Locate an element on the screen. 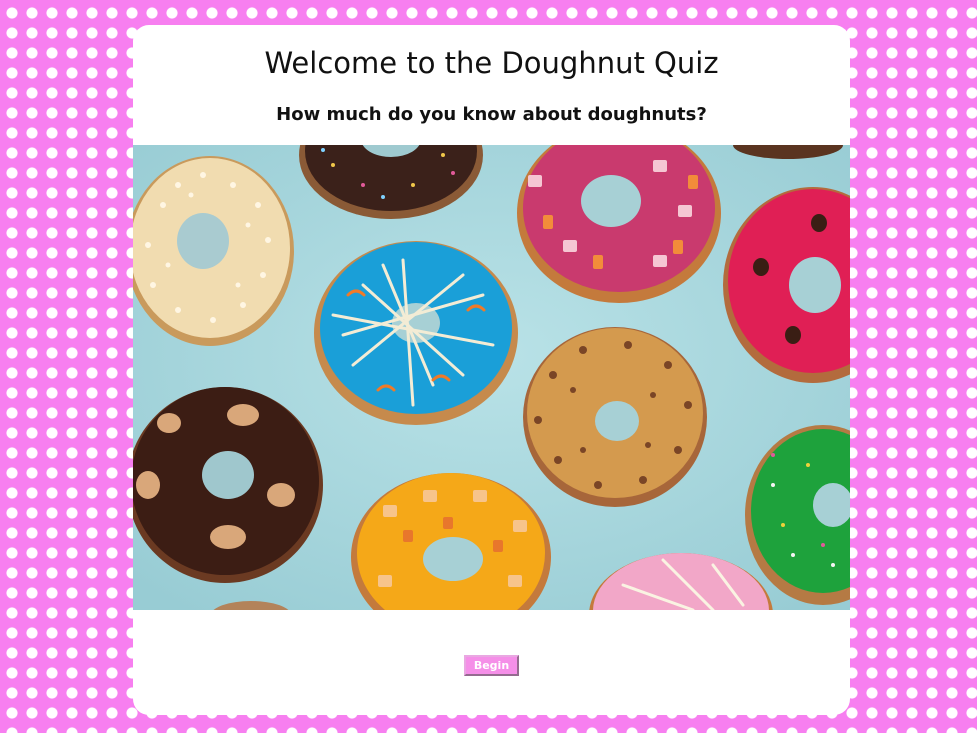  chocolate-walnut-doughnut is located at coordinates (228, 485).